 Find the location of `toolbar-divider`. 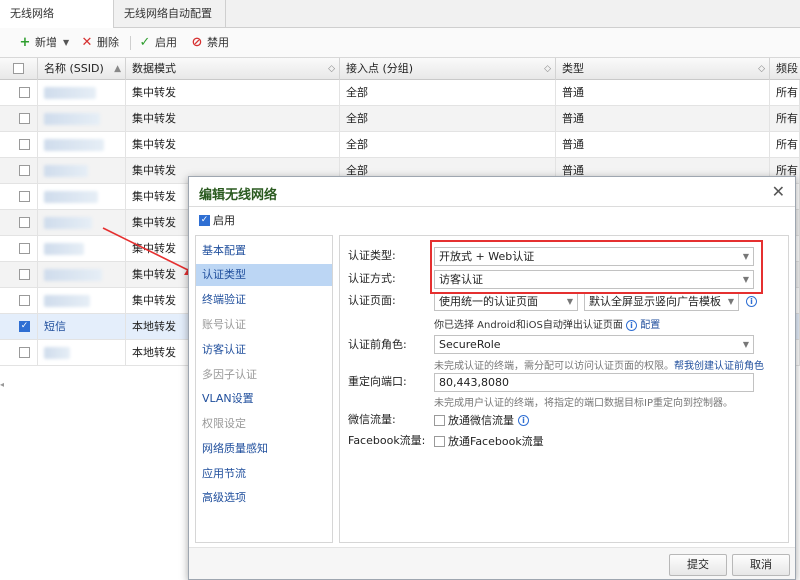

toolbar-divider is located at coordinates (130, 43).